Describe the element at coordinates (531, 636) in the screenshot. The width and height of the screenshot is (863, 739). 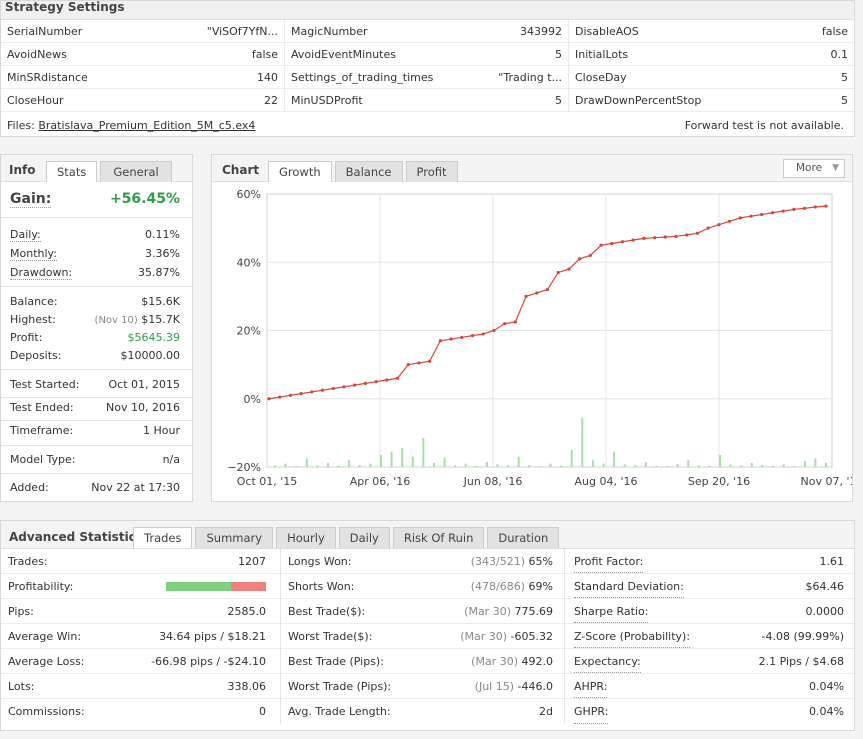
I see `stat-value: -605.32` at that location.